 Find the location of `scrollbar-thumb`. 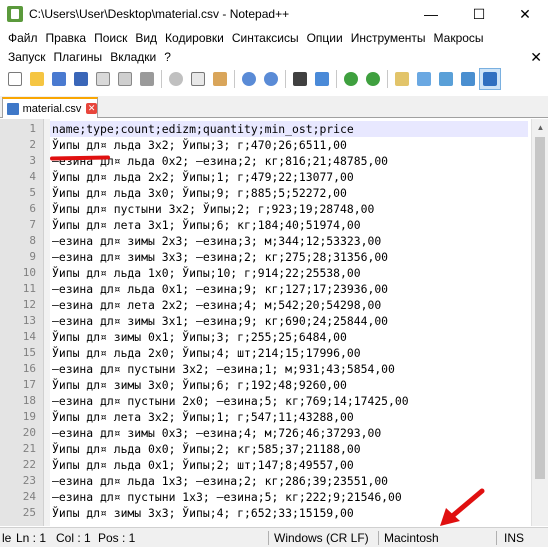

scrollbar-thumb is located at coordinates (540, 308).